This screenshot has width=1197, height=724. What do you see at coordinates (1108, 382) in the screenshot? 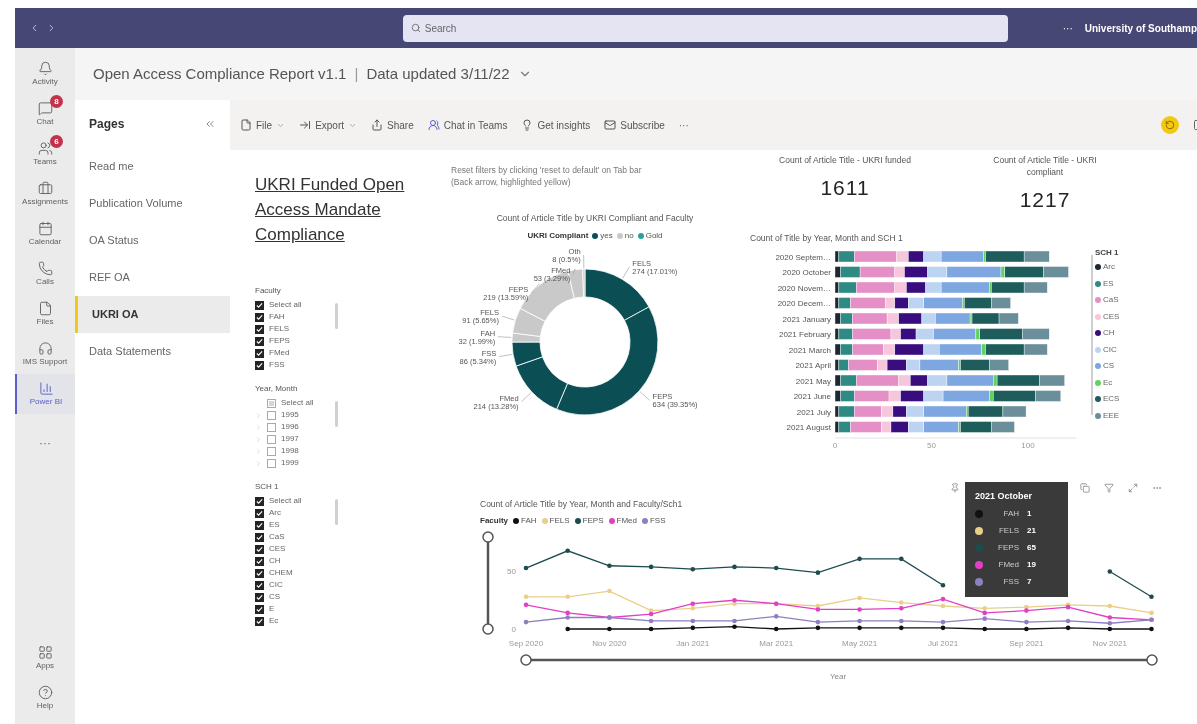
I see `legend-label: Ec` at bounding box center [1108, 382].